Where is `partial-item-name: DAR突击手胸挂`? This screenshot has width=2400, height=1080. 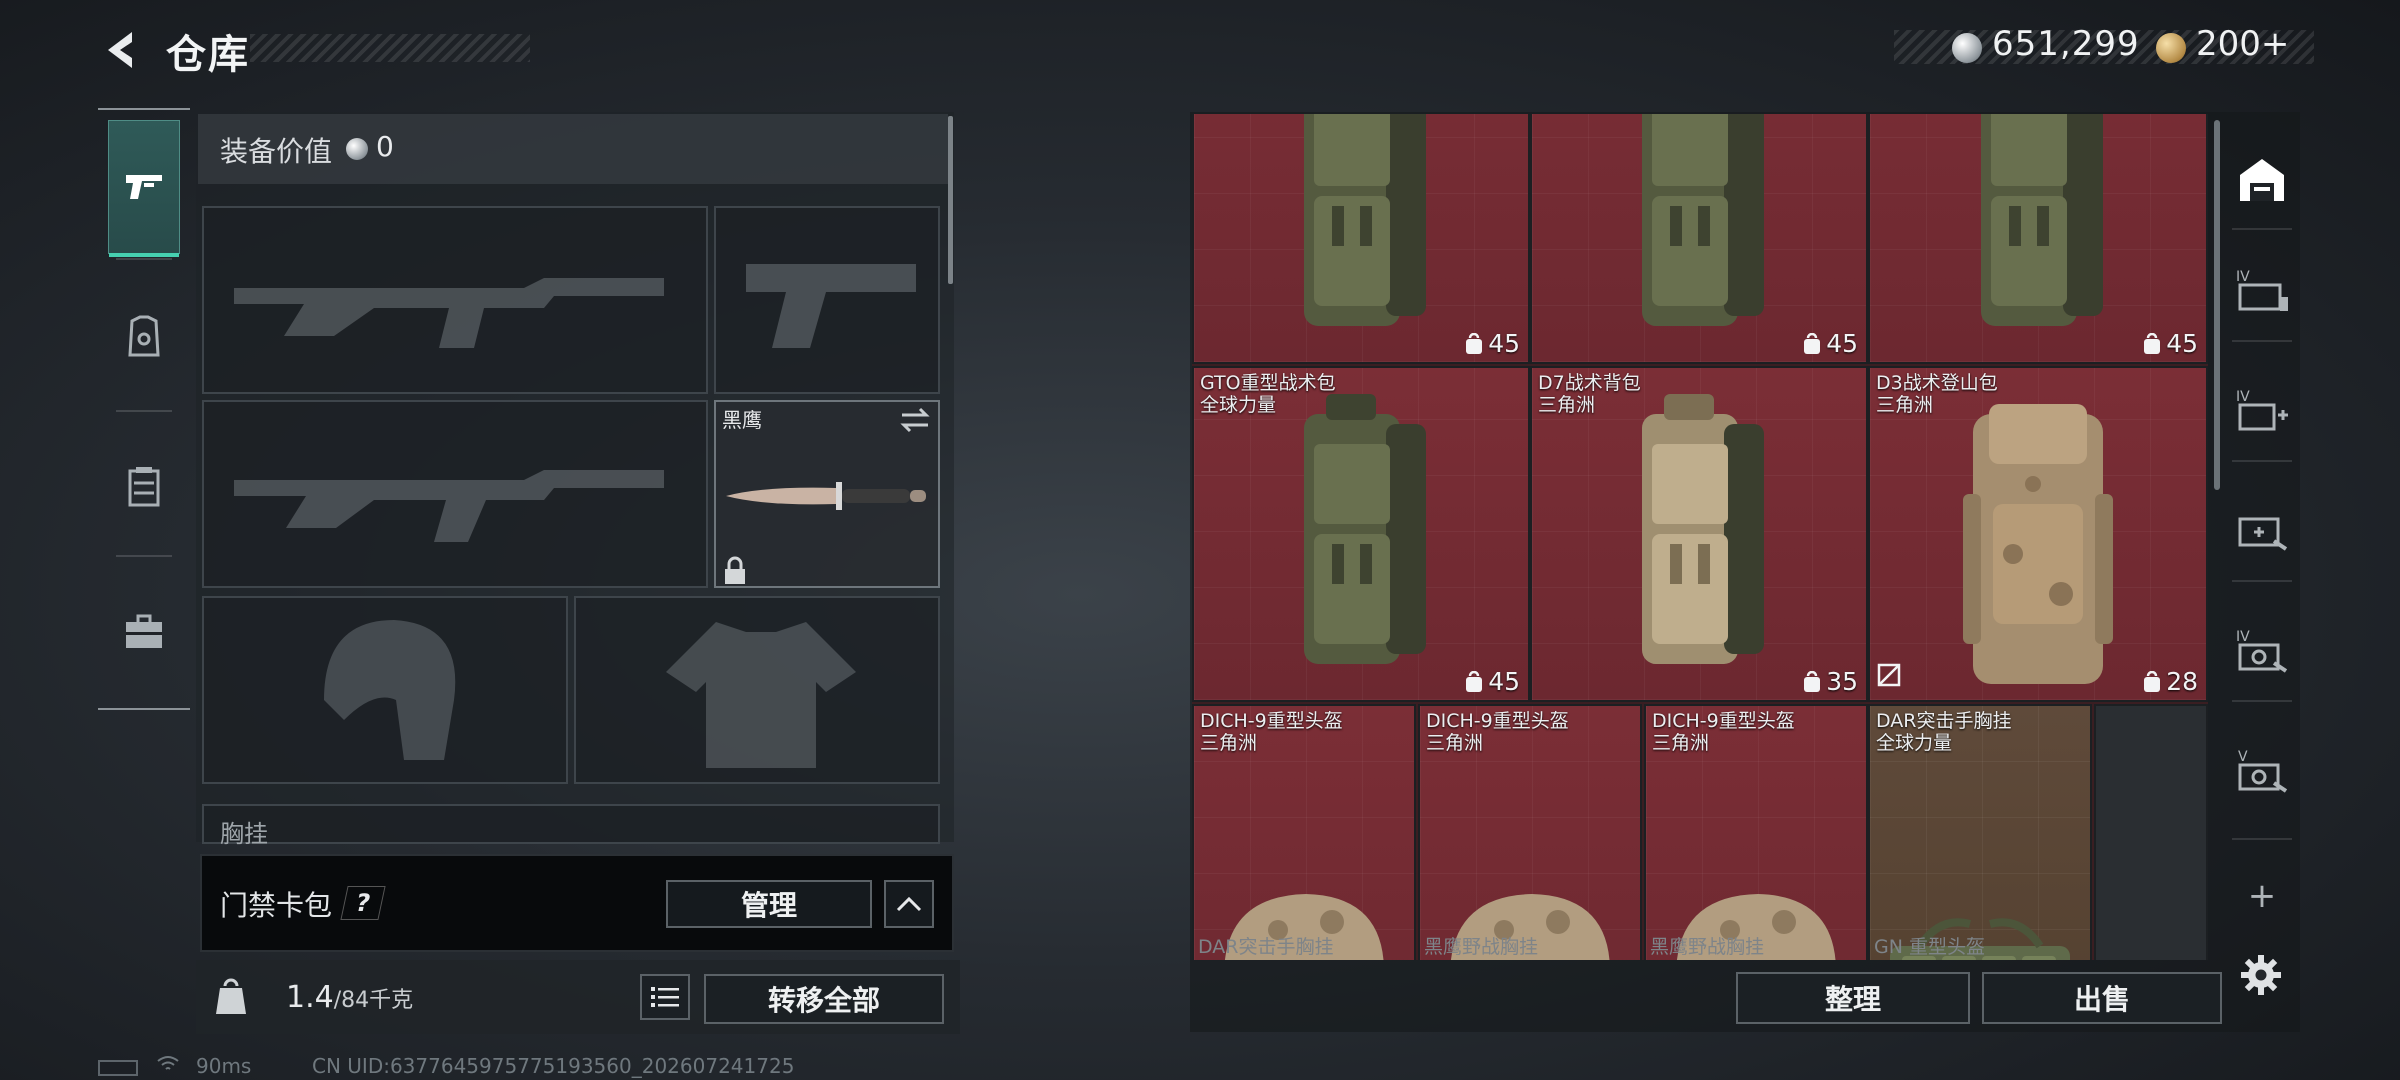 partial-item-name: DAR突击手胸挂 is located at coordinates (1266, 947).